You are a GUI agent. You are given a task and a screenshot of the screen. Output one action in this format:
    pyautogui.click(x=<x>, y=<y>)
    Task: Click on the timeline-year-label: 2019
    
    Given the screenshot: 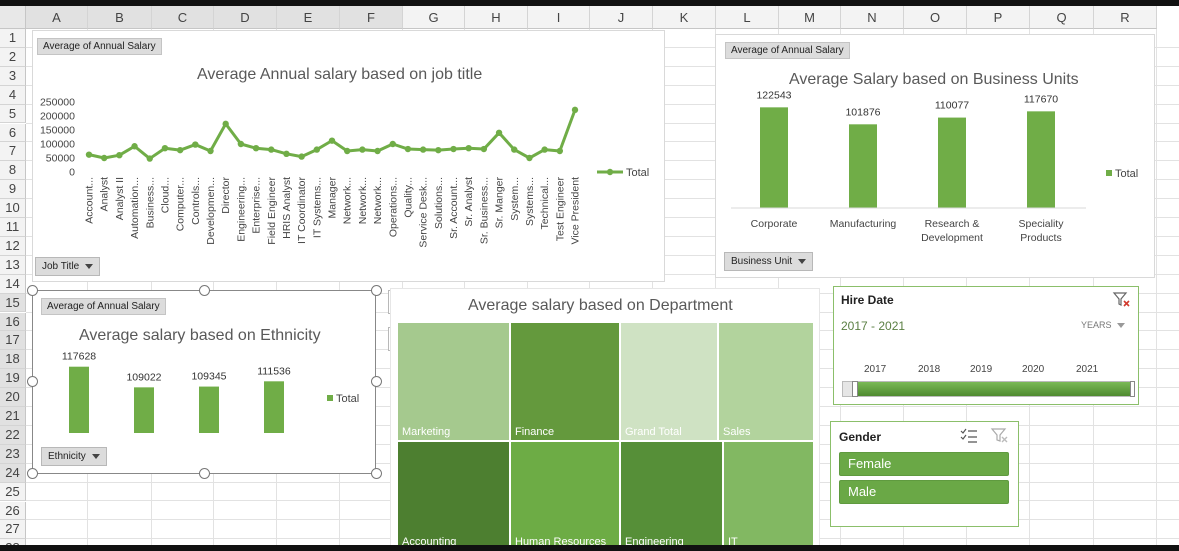 What is the action you would take?
    pyautogui.click(x=981, y=369)
    